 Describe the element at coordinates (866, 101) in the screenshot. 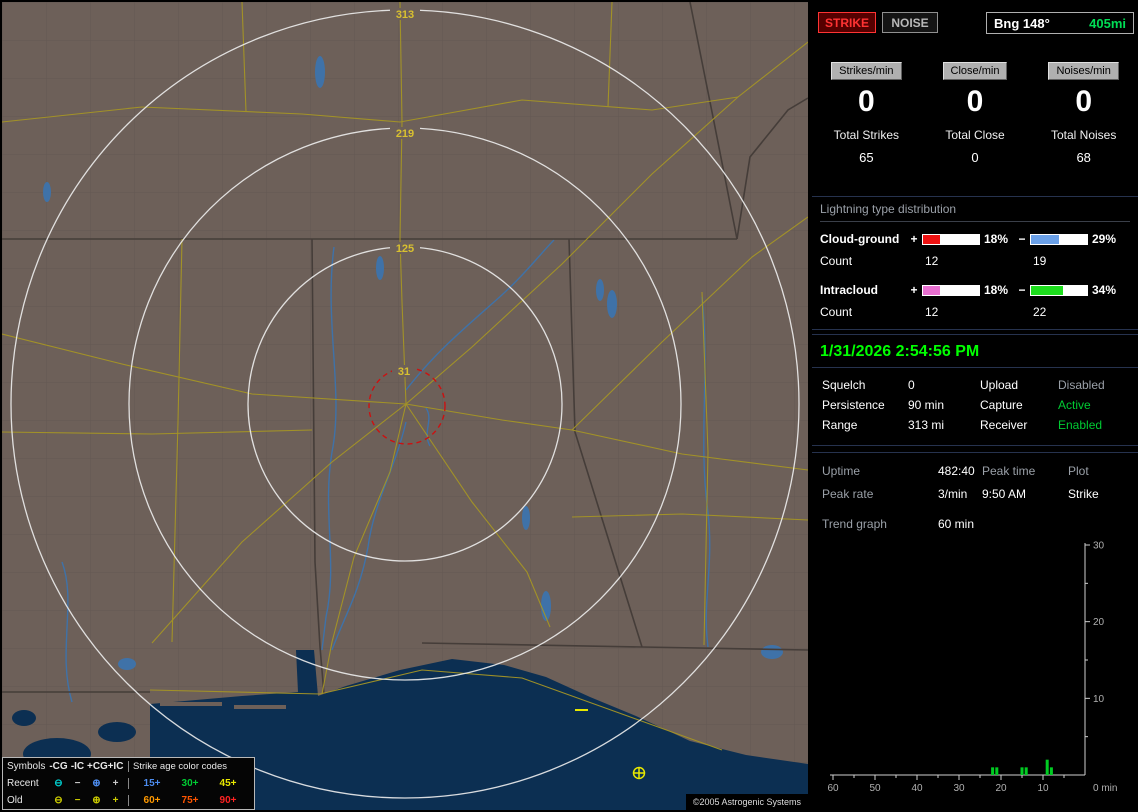

I see `strikes-per-min-value: 0` at that location.